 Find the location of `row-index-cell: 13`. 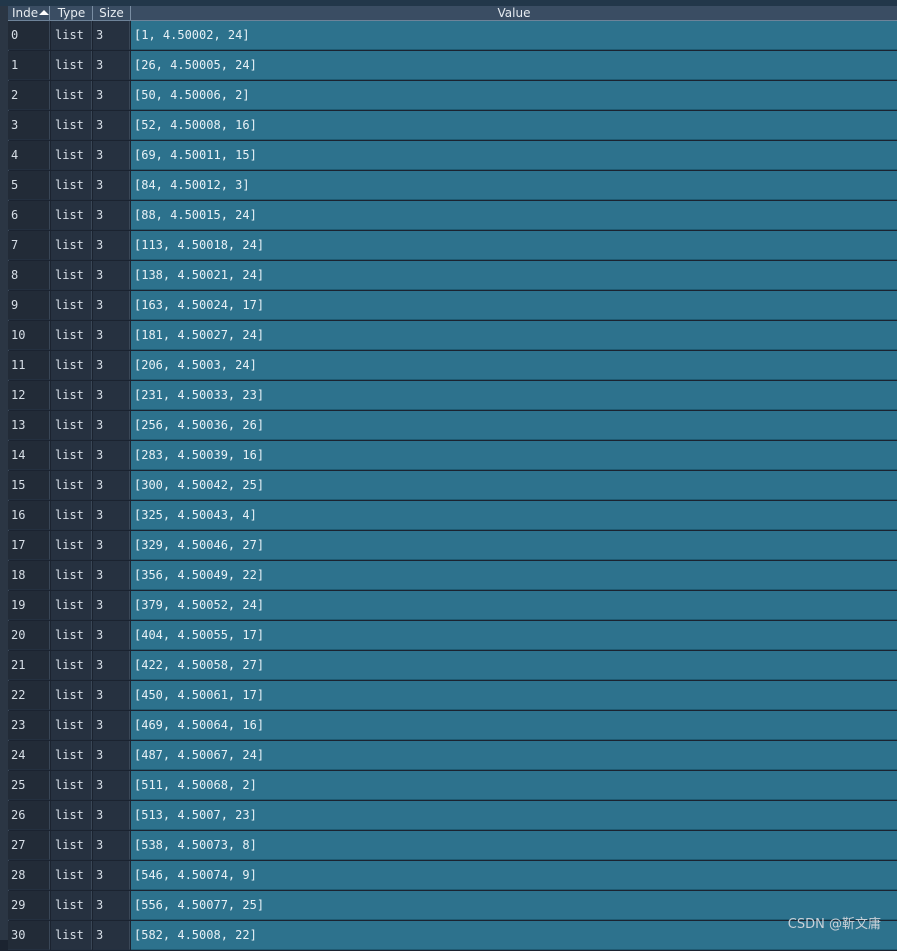

row-index-cell: 13 is located at coordinates (29, 425).